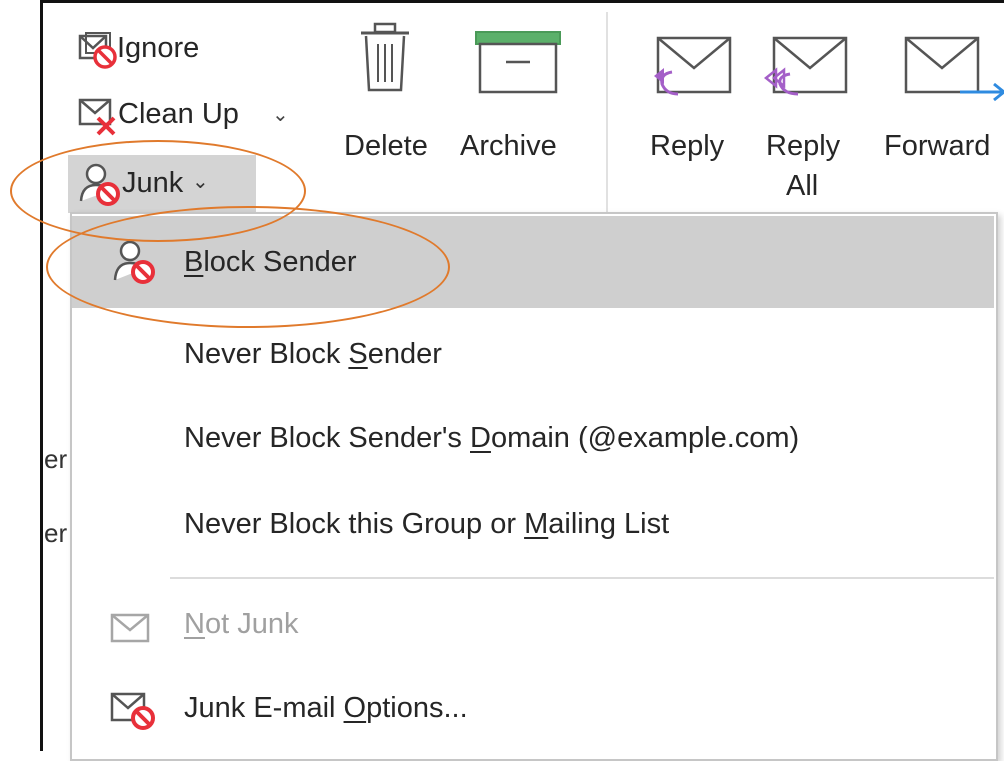 This screenshot has width=1004, height=761. I want to click on menu-item-mnemonic: M, so click(536, 524).